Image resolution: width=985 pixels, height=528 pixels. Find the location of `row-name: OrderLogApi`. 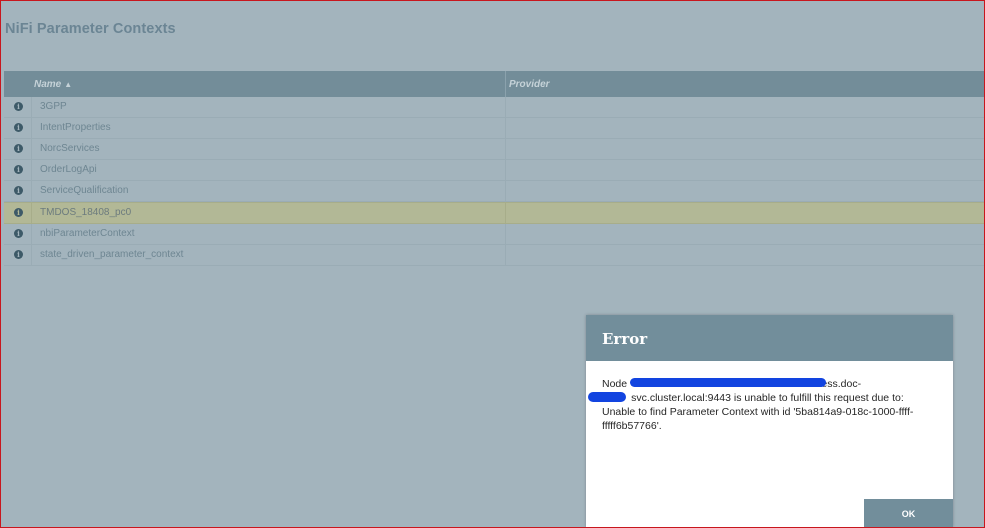

row-name: OrderLogApi is located at coordinates (68, 169).